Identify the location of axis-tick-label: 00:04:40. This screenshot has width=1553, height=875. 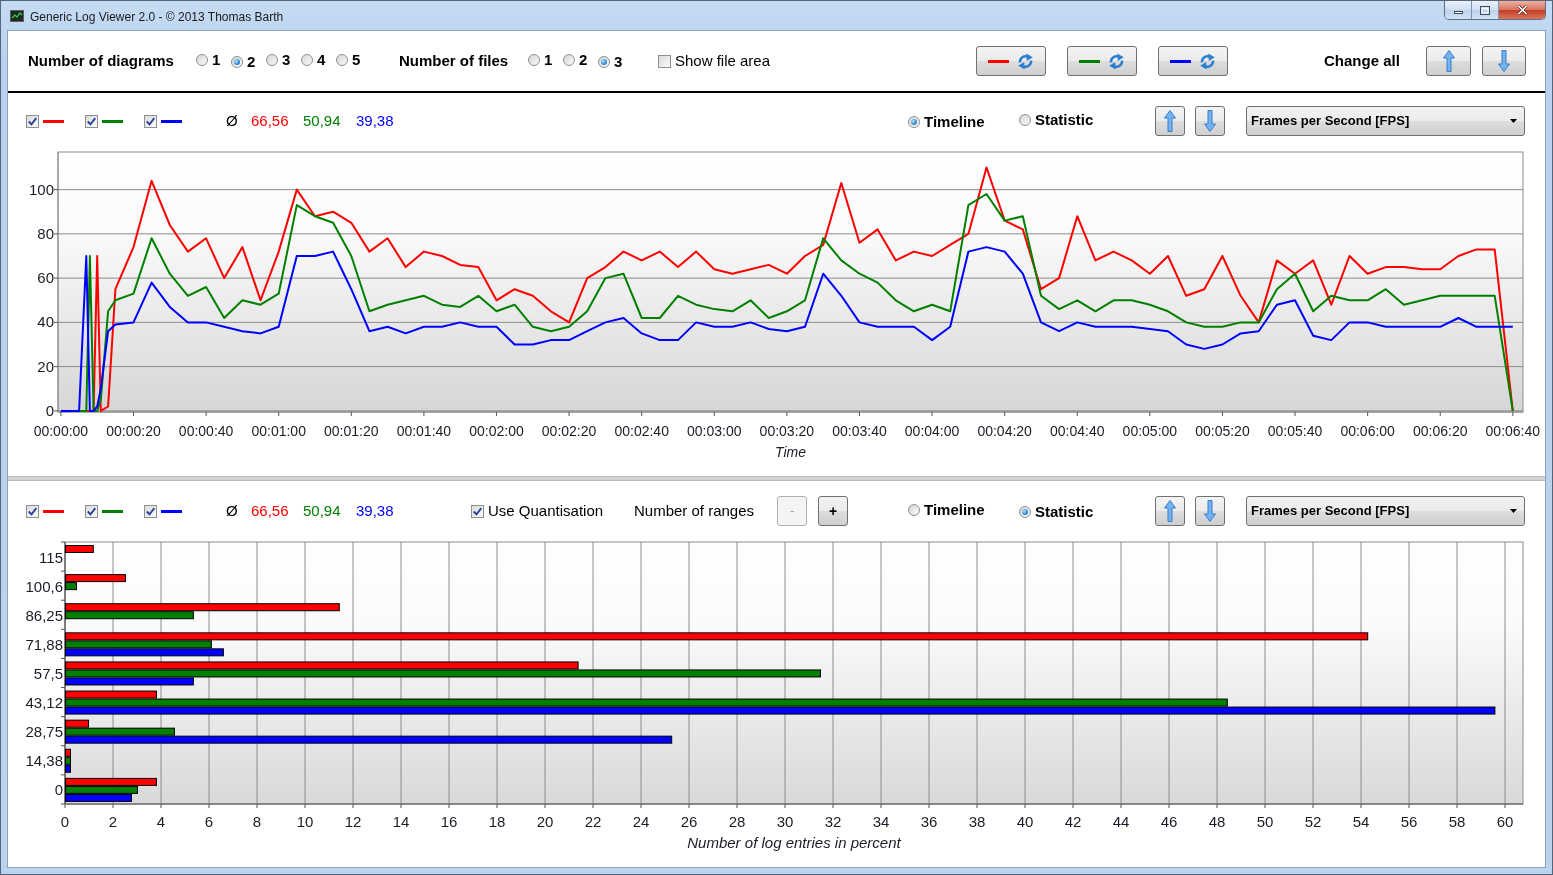
(1077, 431).